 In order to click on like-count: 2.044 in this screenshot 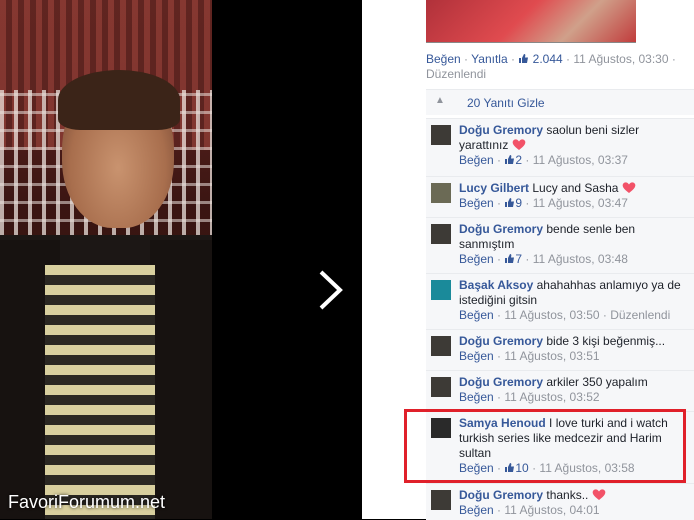, I will do `click(548, 59)`.